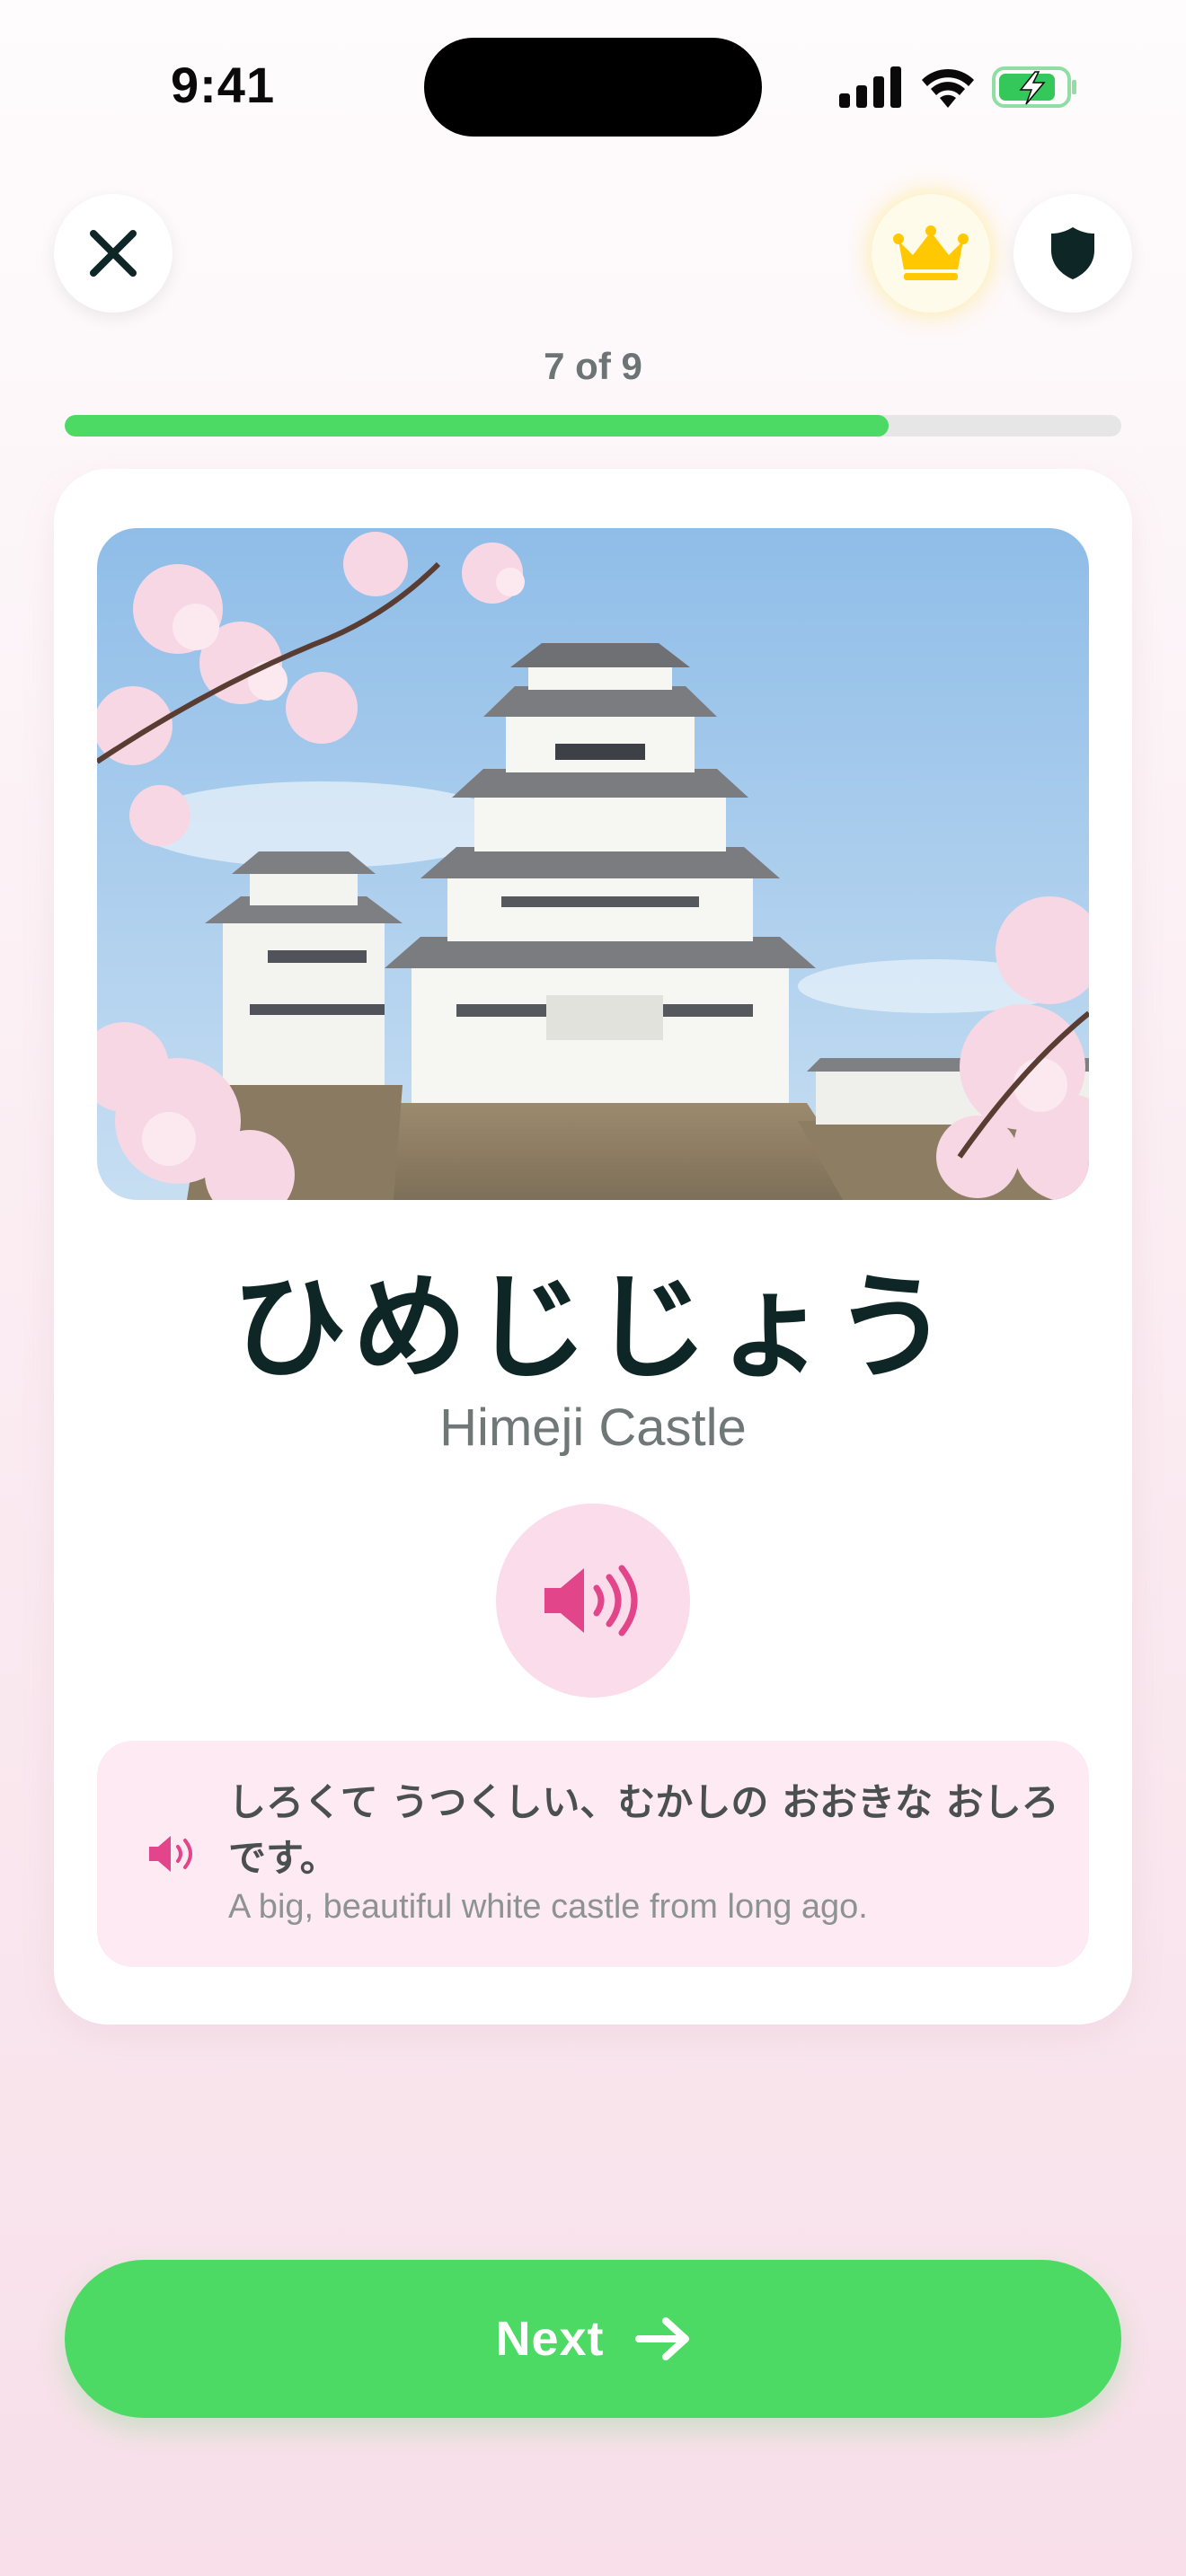  I want to click on wifi-icon, so click(948, 88).